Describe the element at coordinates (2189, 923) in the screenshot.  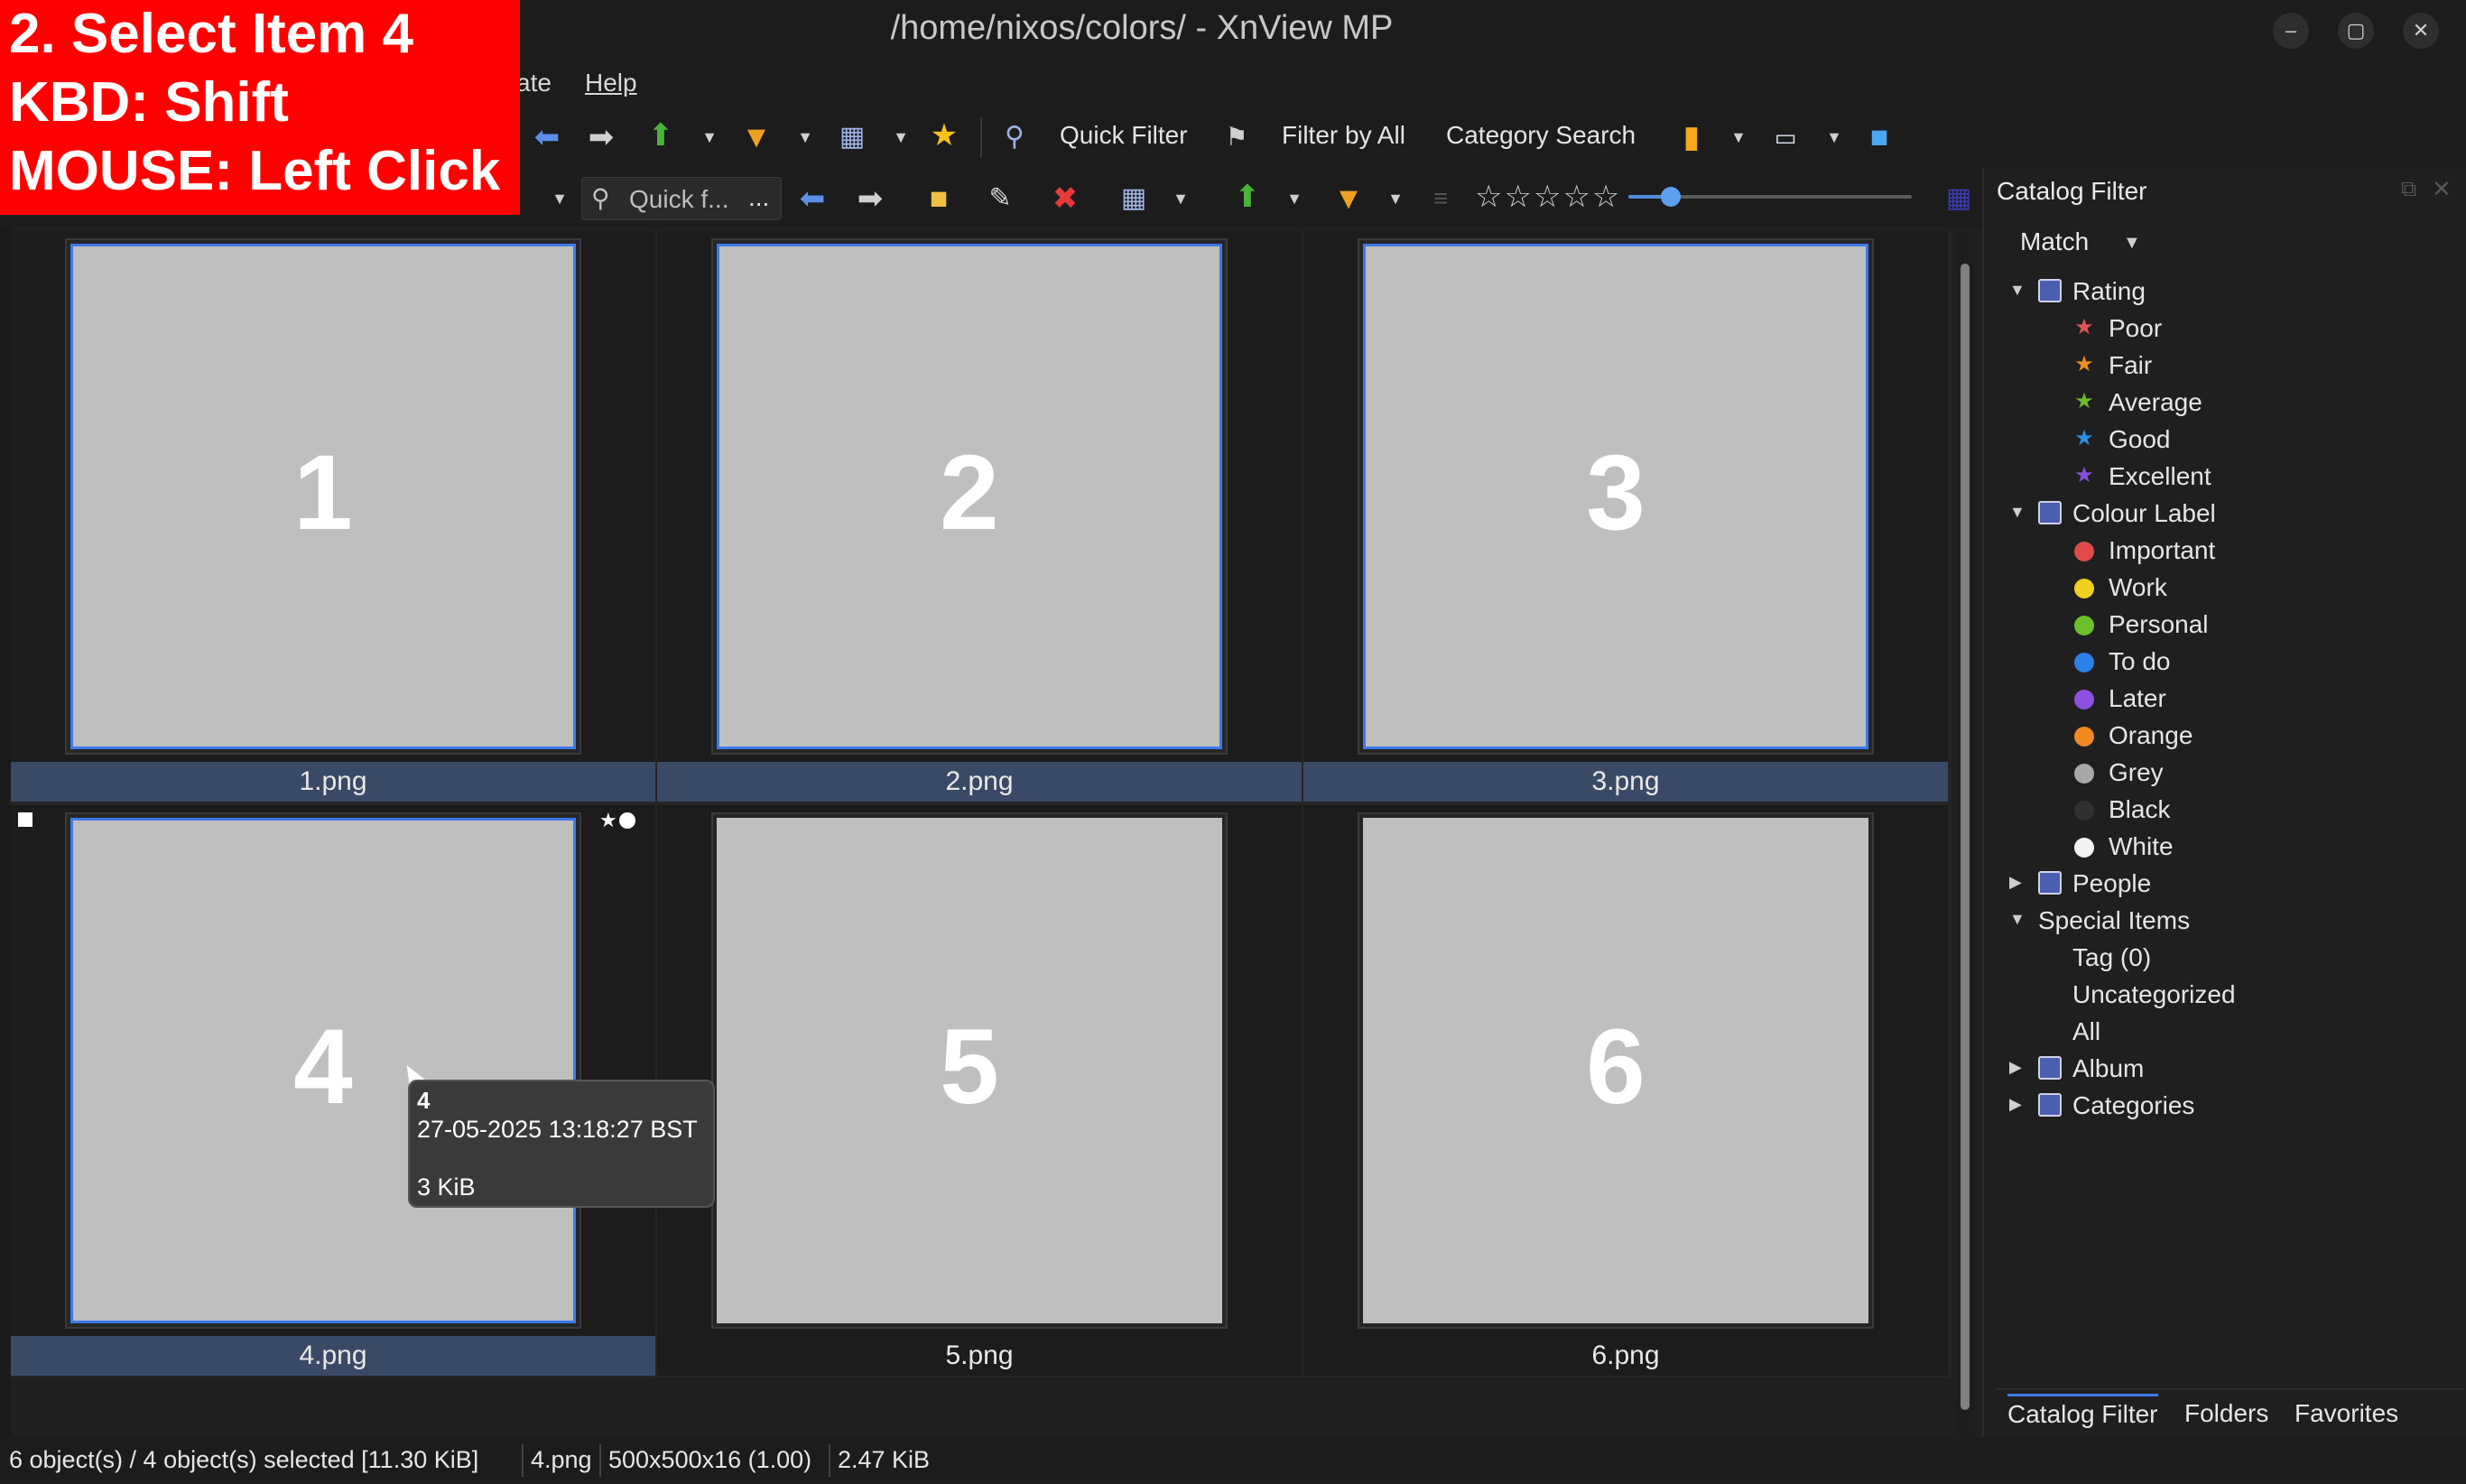
I see `tree-item-special-items: ▼ Special Items` at that location.